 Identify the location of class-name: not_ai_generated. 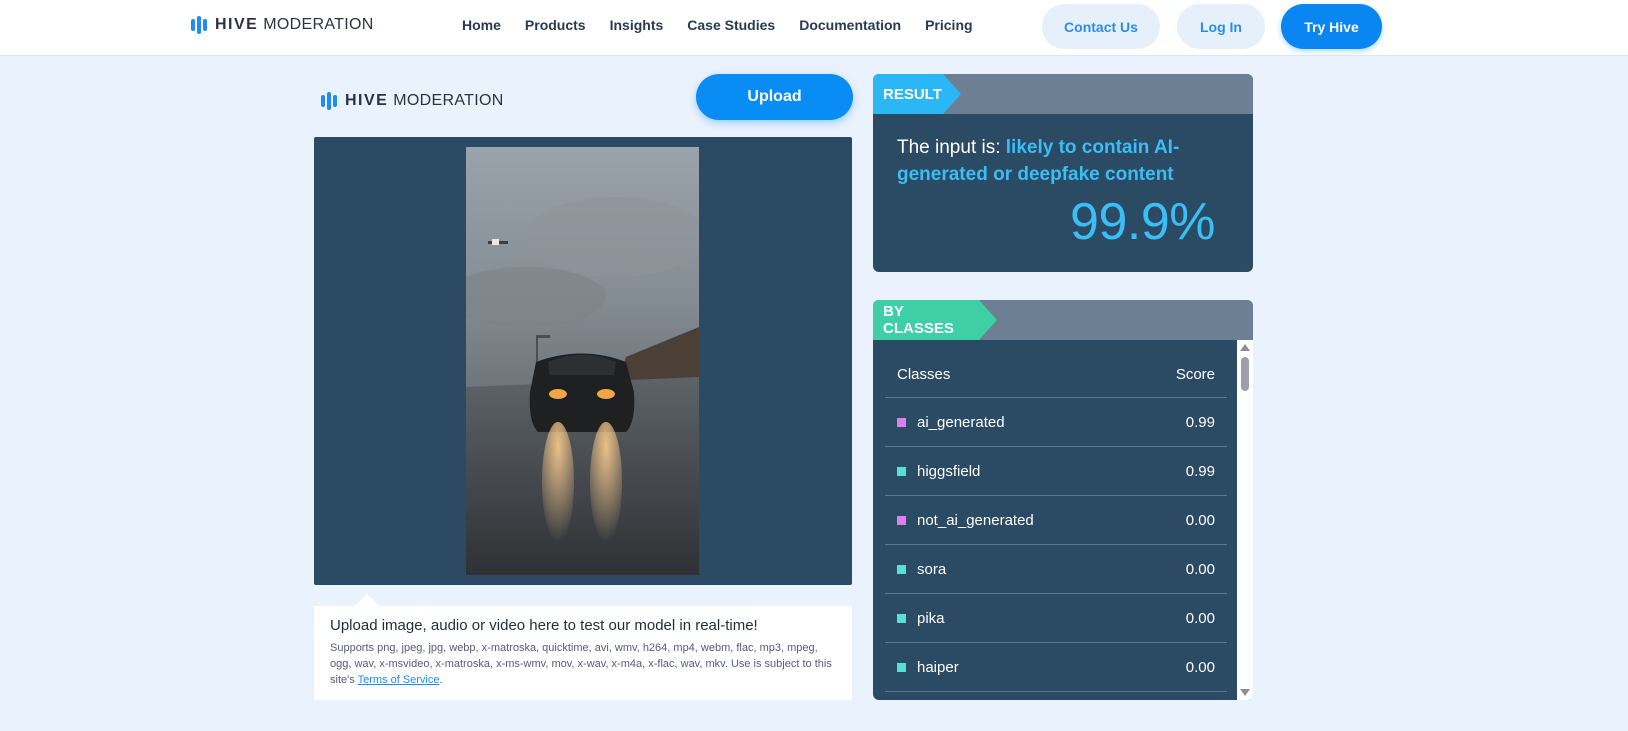
(975, 520).